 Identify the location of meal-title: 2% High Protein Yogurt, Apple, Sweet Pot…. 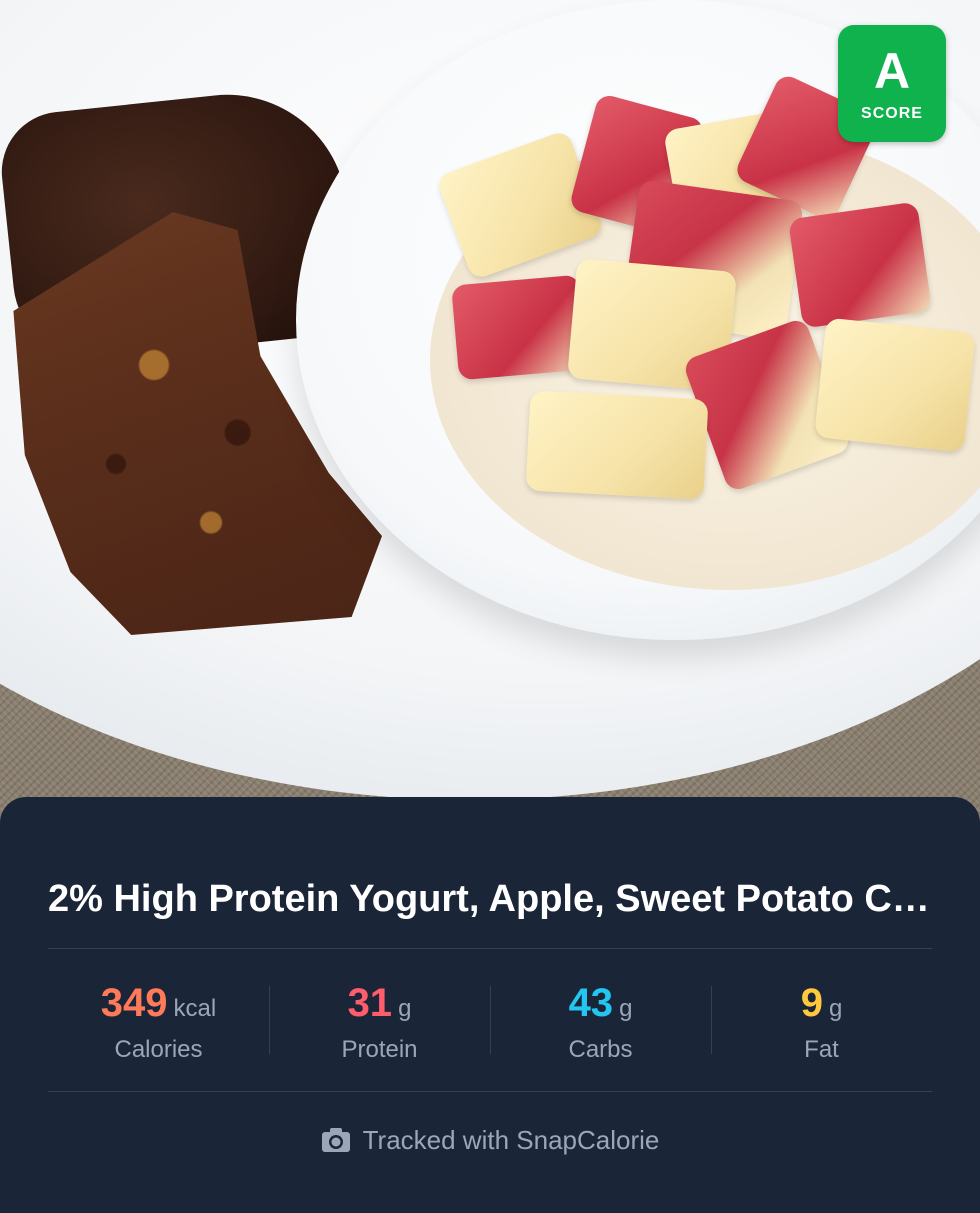
(489, 899).